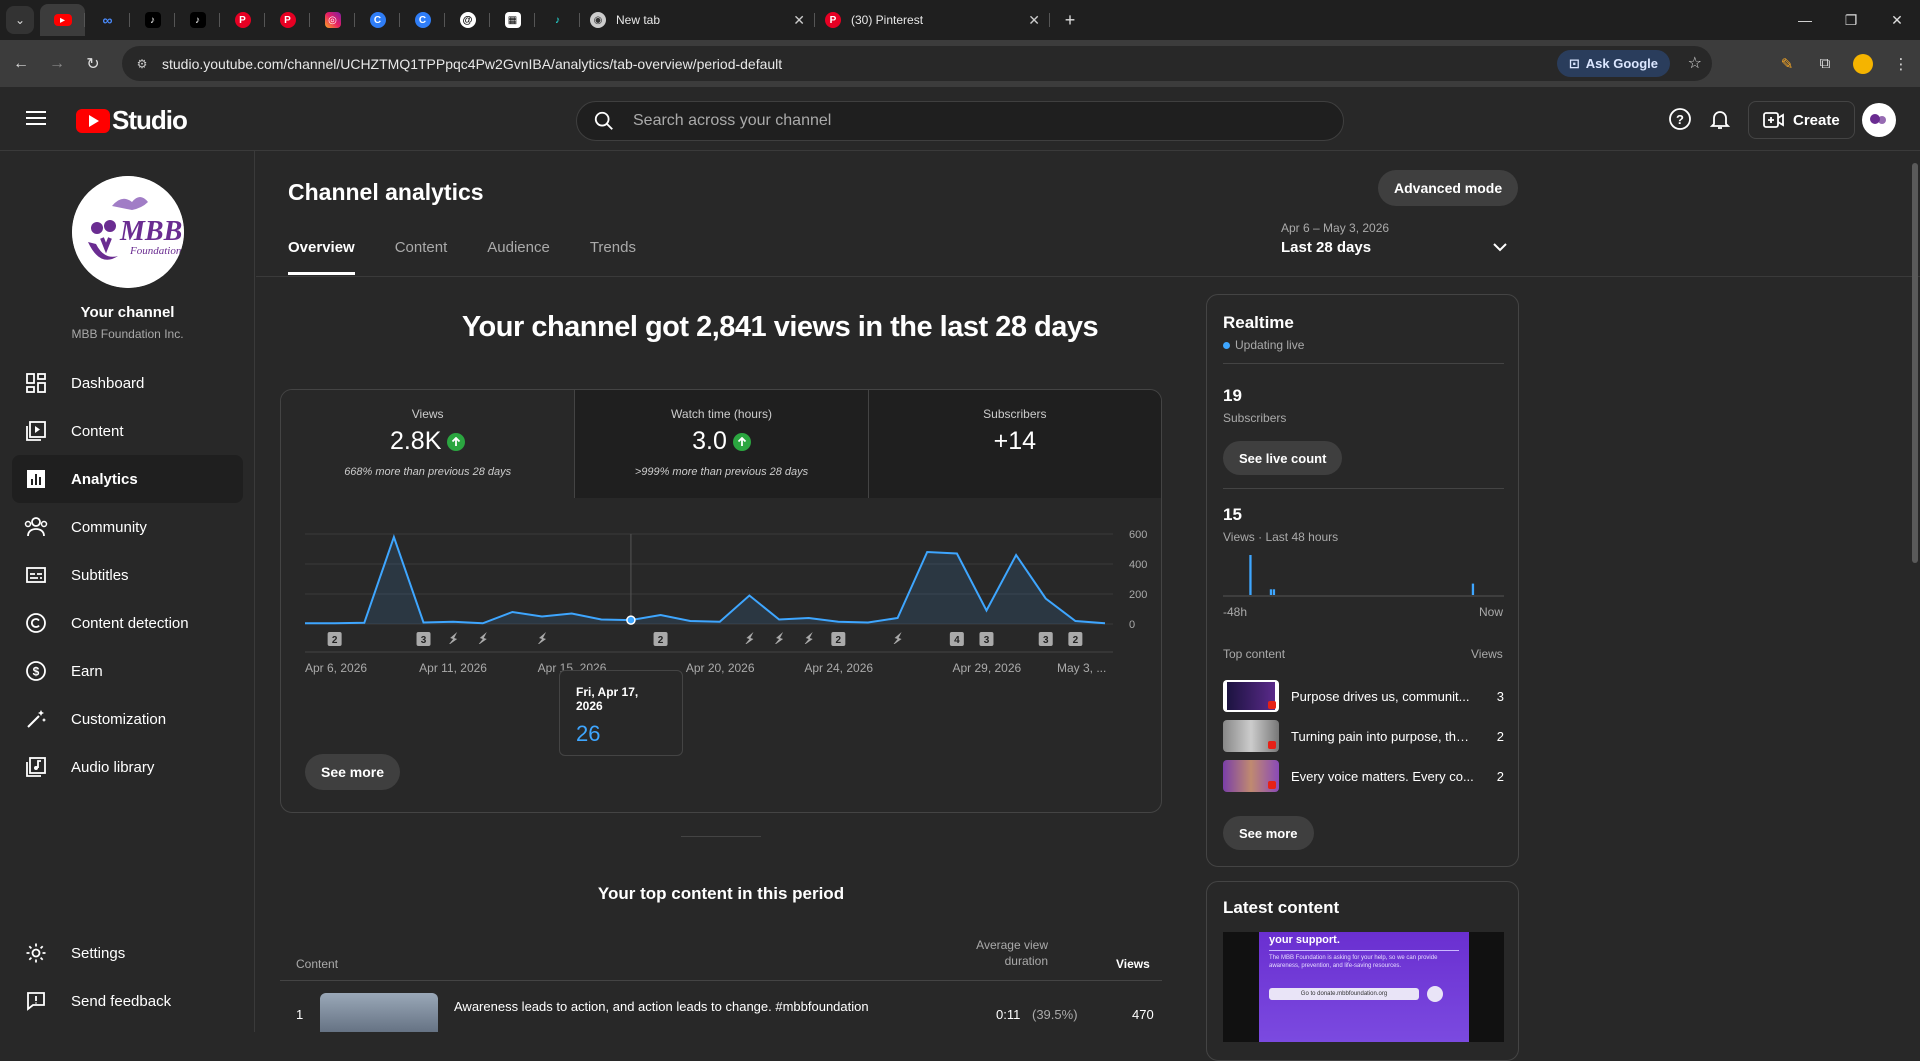  Describe the element at coordinates (1574, 63) in the screenshot. I see `lens-icon: ⊡` at that location.